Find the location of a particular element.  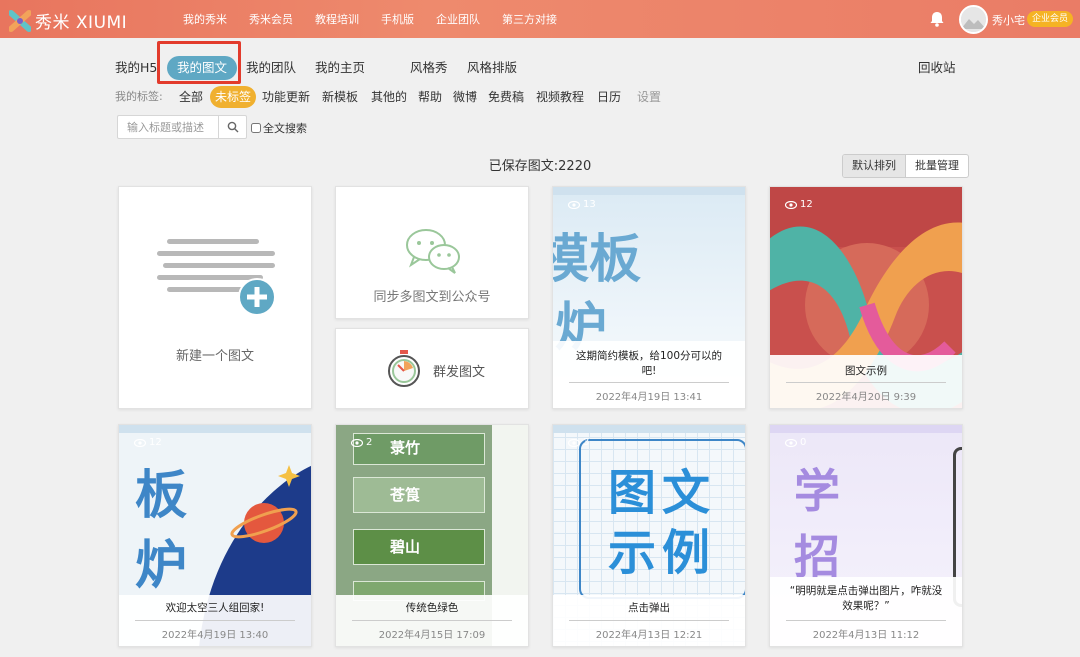

article-card: 12 图文示例 2022年4月20日 9:39 is located at coordinates (866, 297).